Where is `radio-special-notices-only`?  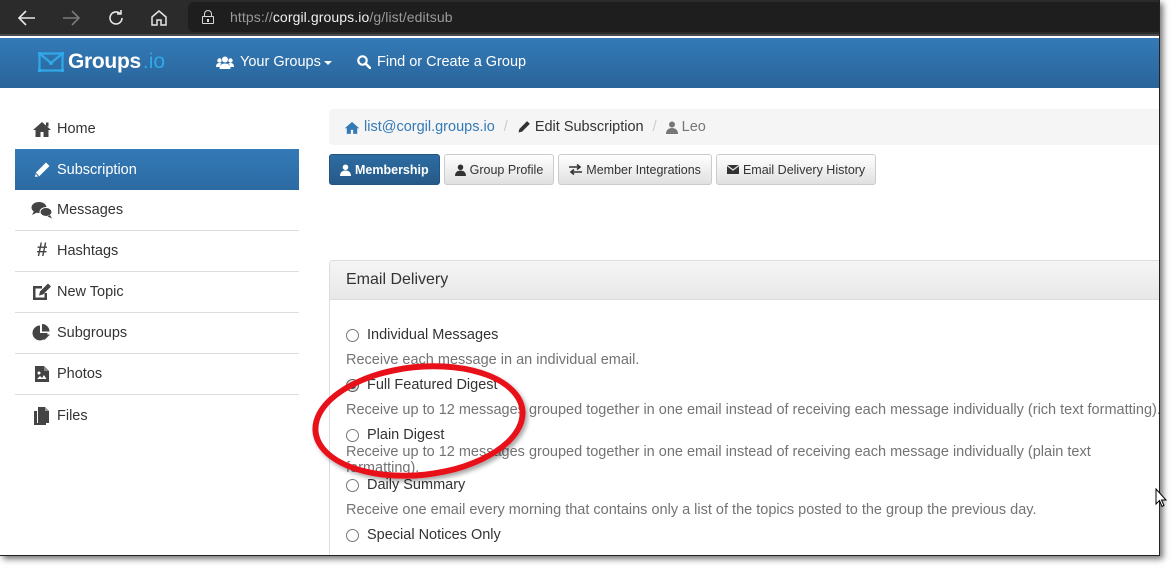 radio-special-notices-only is located at coordinates (352, 535).